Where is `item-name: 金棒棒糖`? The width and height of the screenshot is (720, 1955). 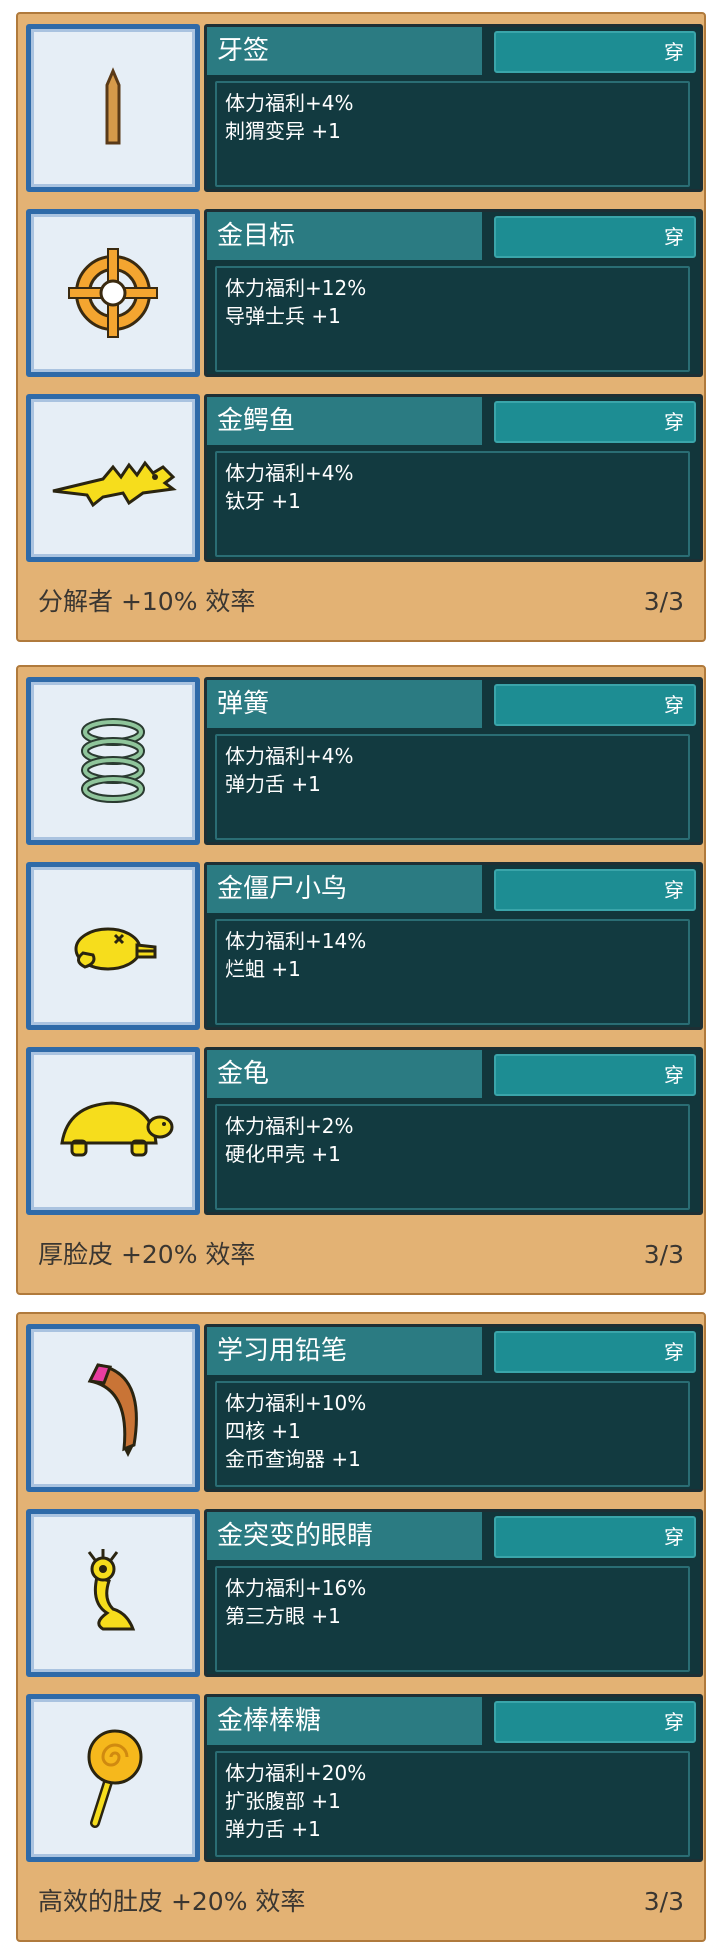
item-name: 金棒棒糖 is located at coordinates (344, 1721).